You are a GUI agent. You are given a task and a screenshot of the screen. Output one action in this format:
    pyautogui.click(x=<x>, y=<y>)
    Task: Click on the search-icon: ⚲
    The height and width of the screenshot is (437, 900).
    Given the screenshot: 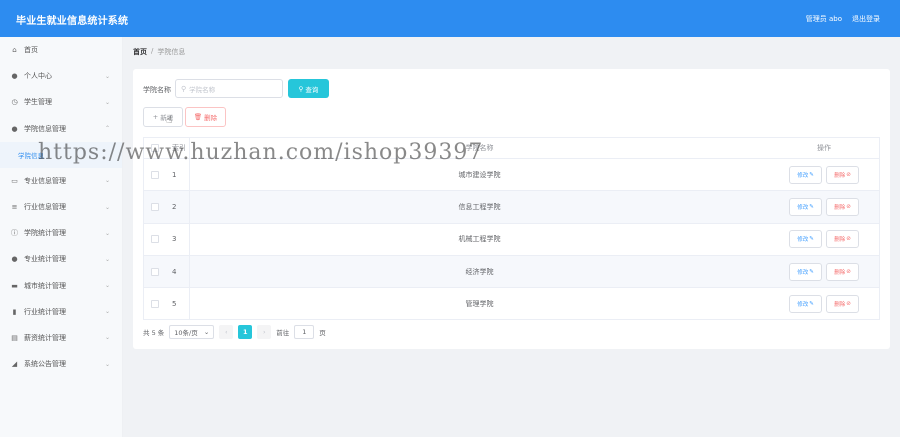 What is the action you would take?
    pyautogui.click(x=184, y=88)
    